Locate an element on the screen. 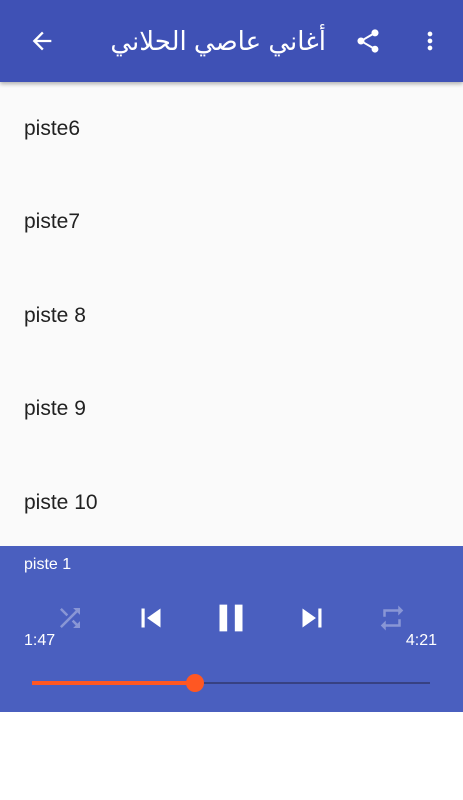 Image resolution: width=463 pixels, height=800 pixels. page-title: أغاني عاصي الحلاني is located at coordinates (218, 41).